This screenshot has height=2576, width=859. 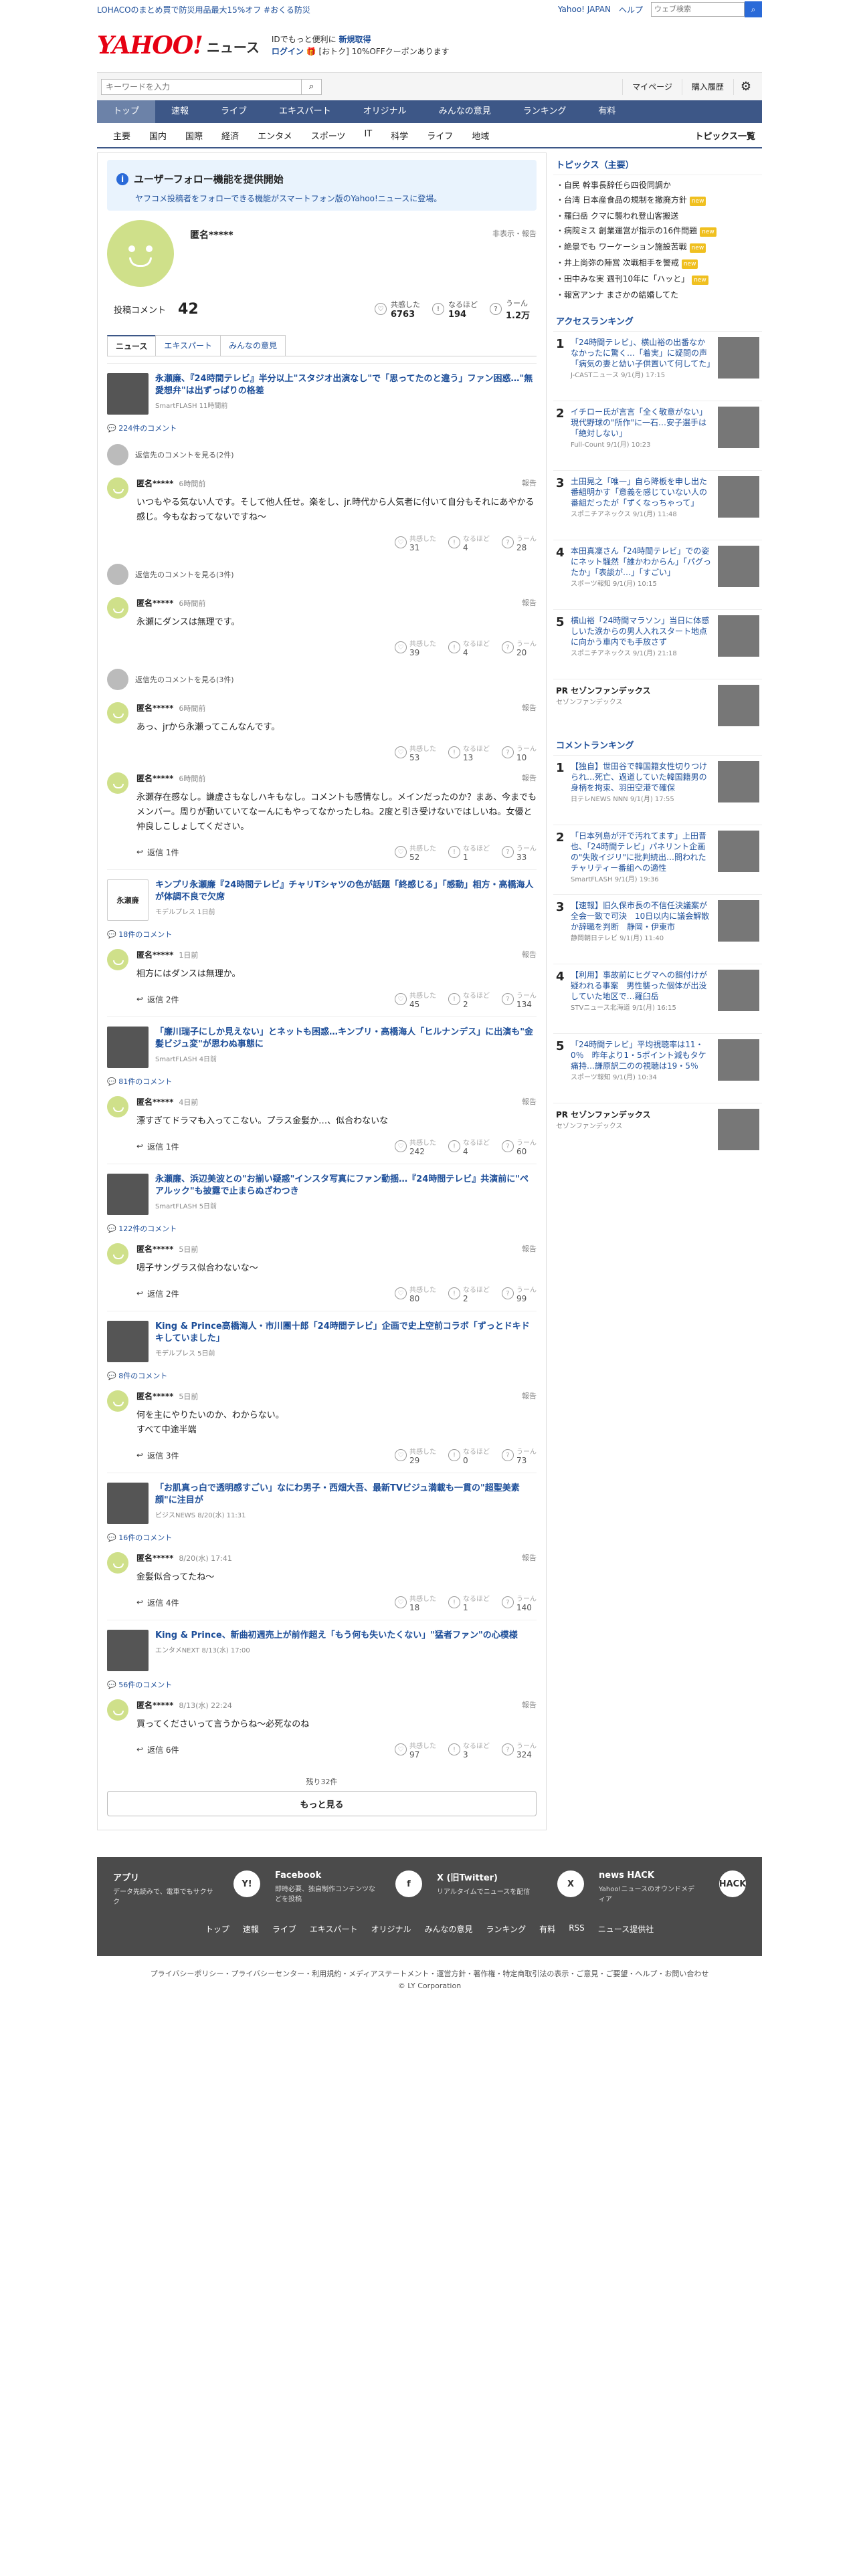 I want to click on comment-count-link: 💬 81件のコメント, so click(x=322, y=1083).